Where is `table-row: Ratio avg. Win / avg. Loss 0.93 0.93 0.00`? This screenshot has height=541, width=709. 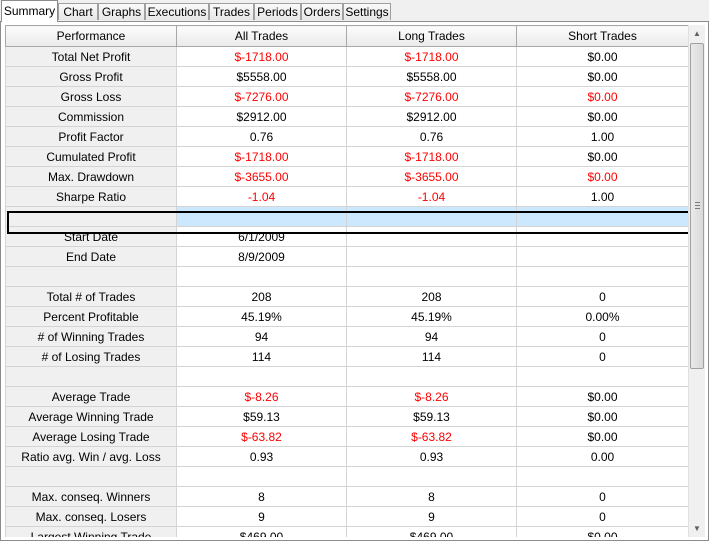 table-row: Ratio avg. Win / avg. Loss 0.93 0.93 0.00 is located at coordinates (346, 456).